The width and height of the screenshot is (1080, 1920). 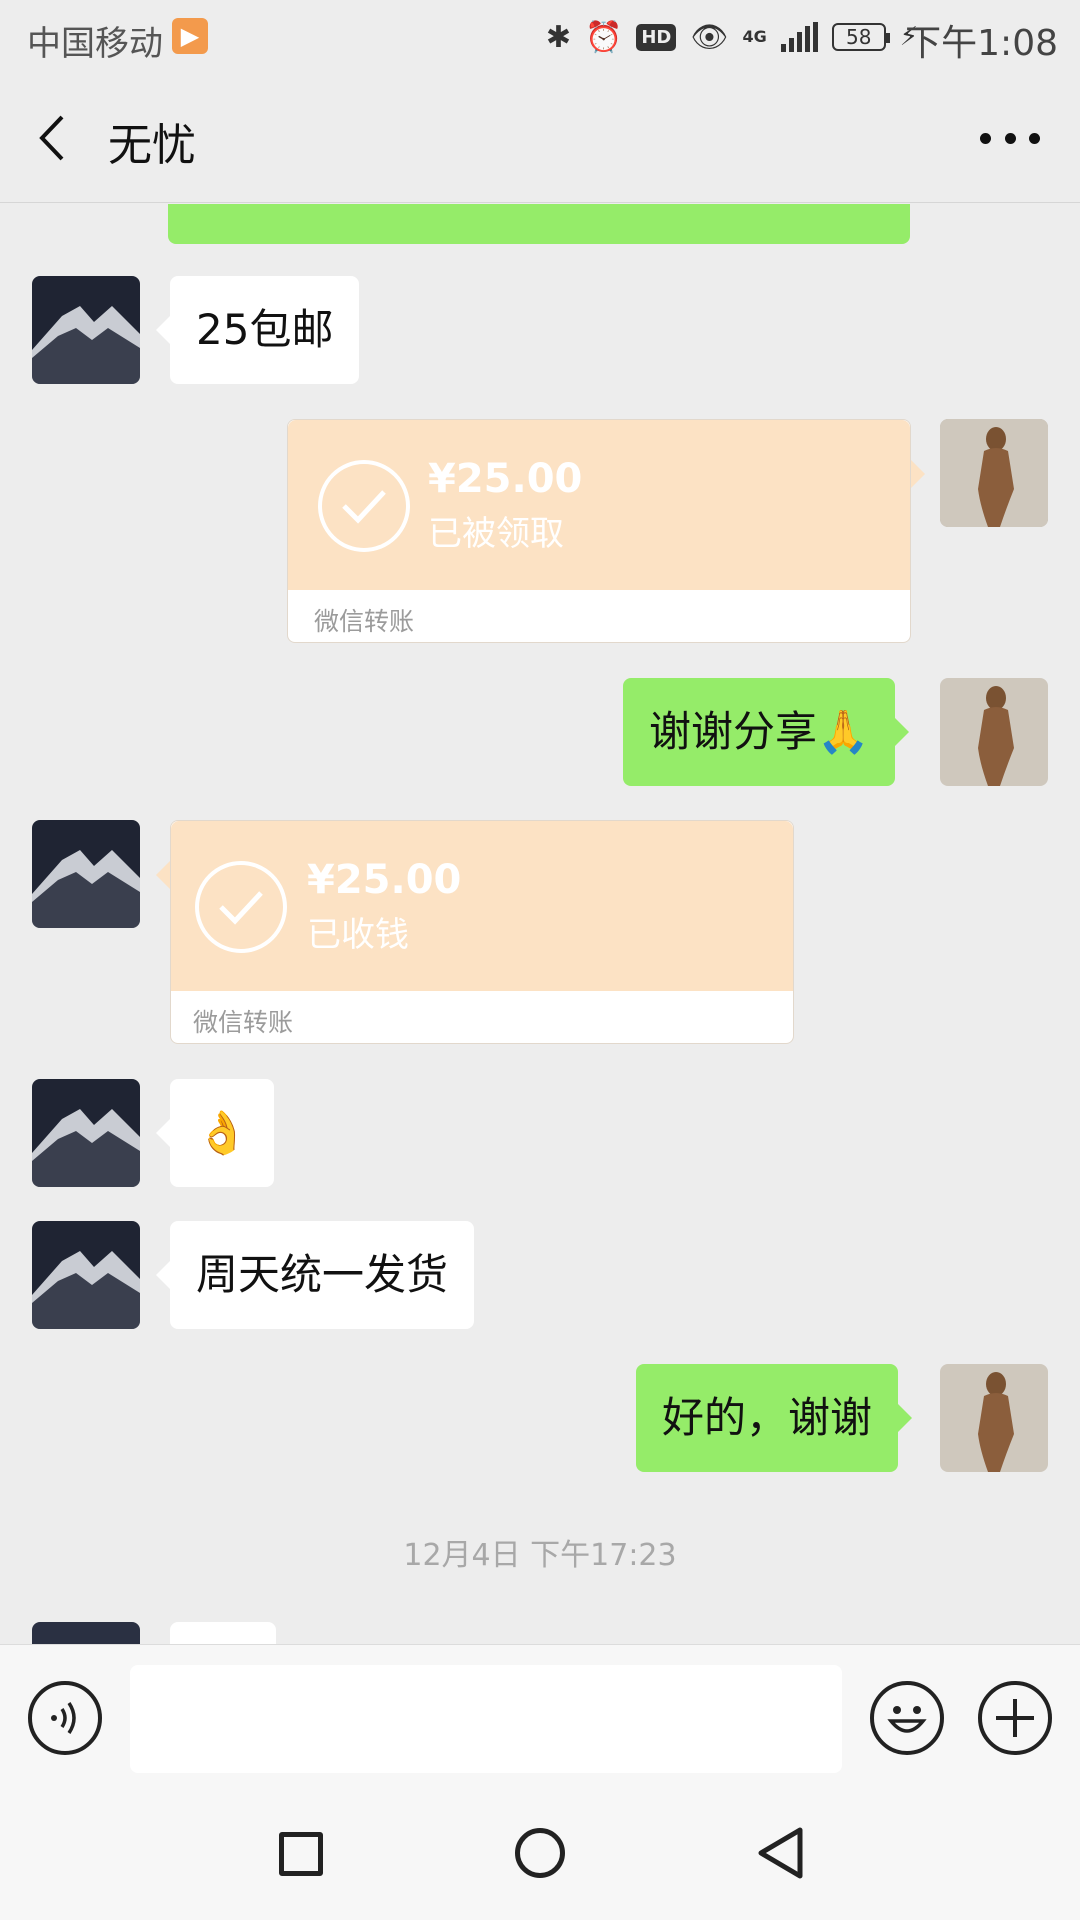 I want to click on chevron-left-icon, so click(x=55, y=138).